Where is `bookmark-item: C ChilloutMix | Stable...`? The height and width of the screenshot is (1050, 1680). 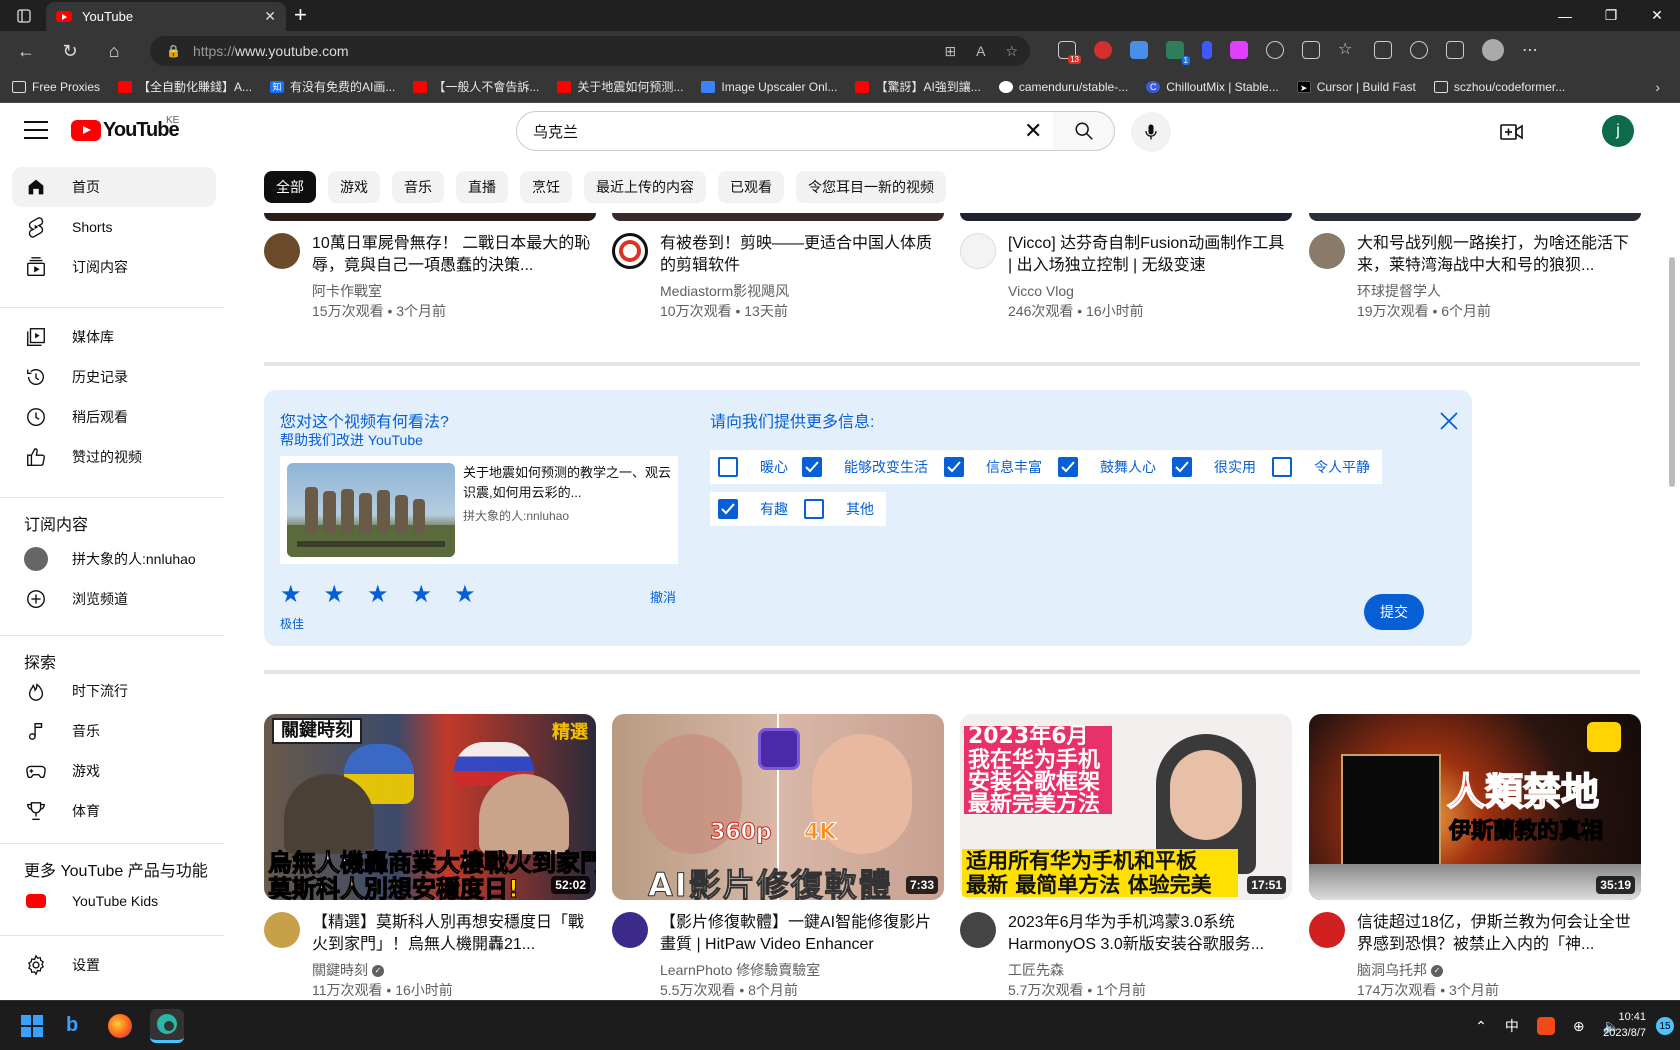
bookmark-item: C ChilloutMix | Stable... is located at coordinates (1212, 87).